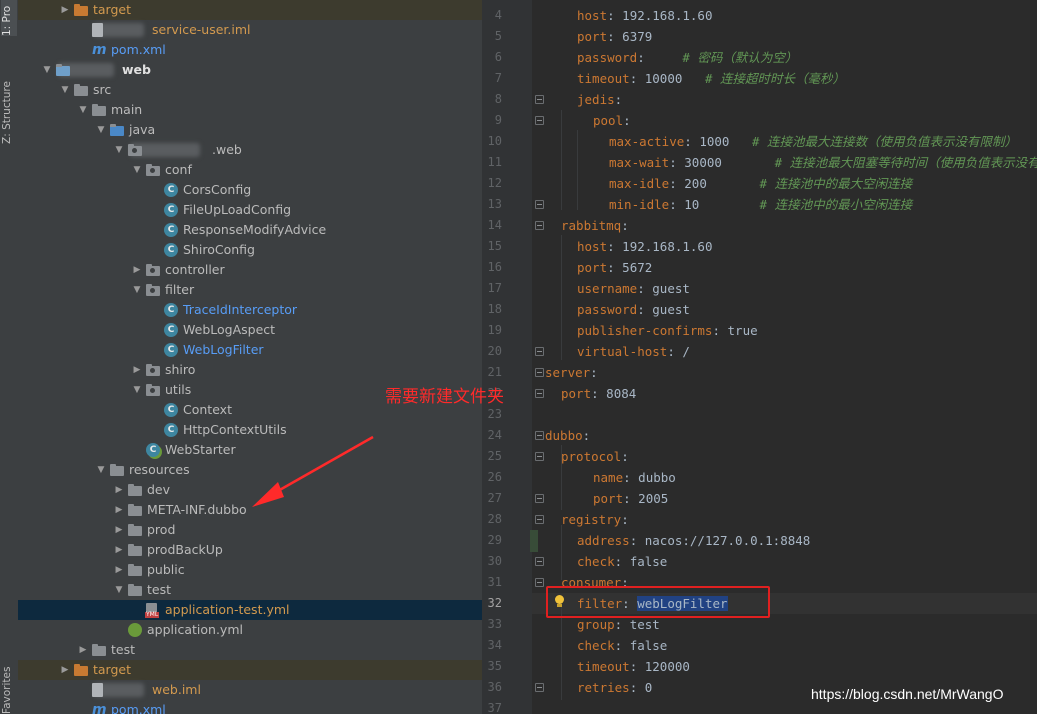 Image resolution: width=1037 pixels, height=714 pixels. What do you see at coordinates (250, 30) in the screenshot?
I see `tree-item: service-user.iml` at bounding box center [250, 30].